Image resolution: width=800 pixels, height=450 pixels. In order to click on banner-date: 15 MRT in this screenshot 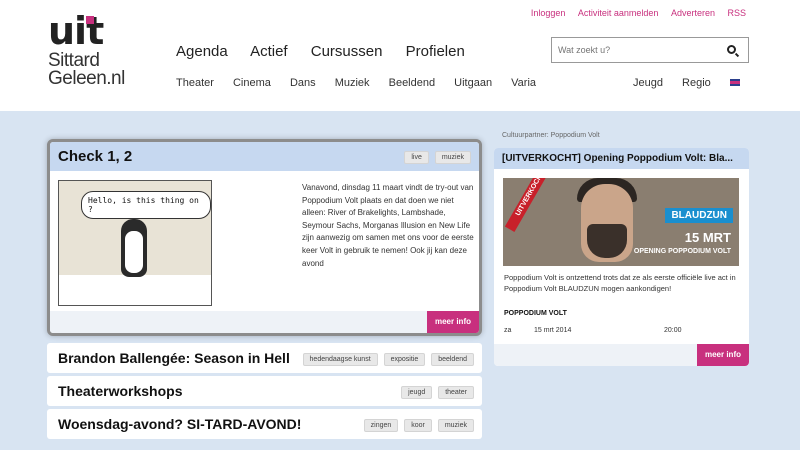, I will do `click(707, 237)`.